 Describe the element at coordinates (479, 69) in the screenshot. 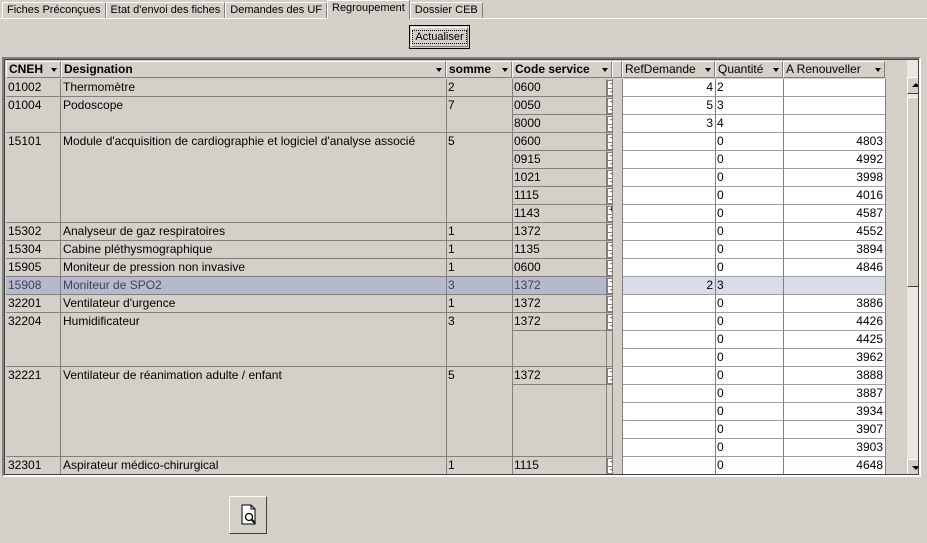

I see `col-header-somme: somme` at that location.